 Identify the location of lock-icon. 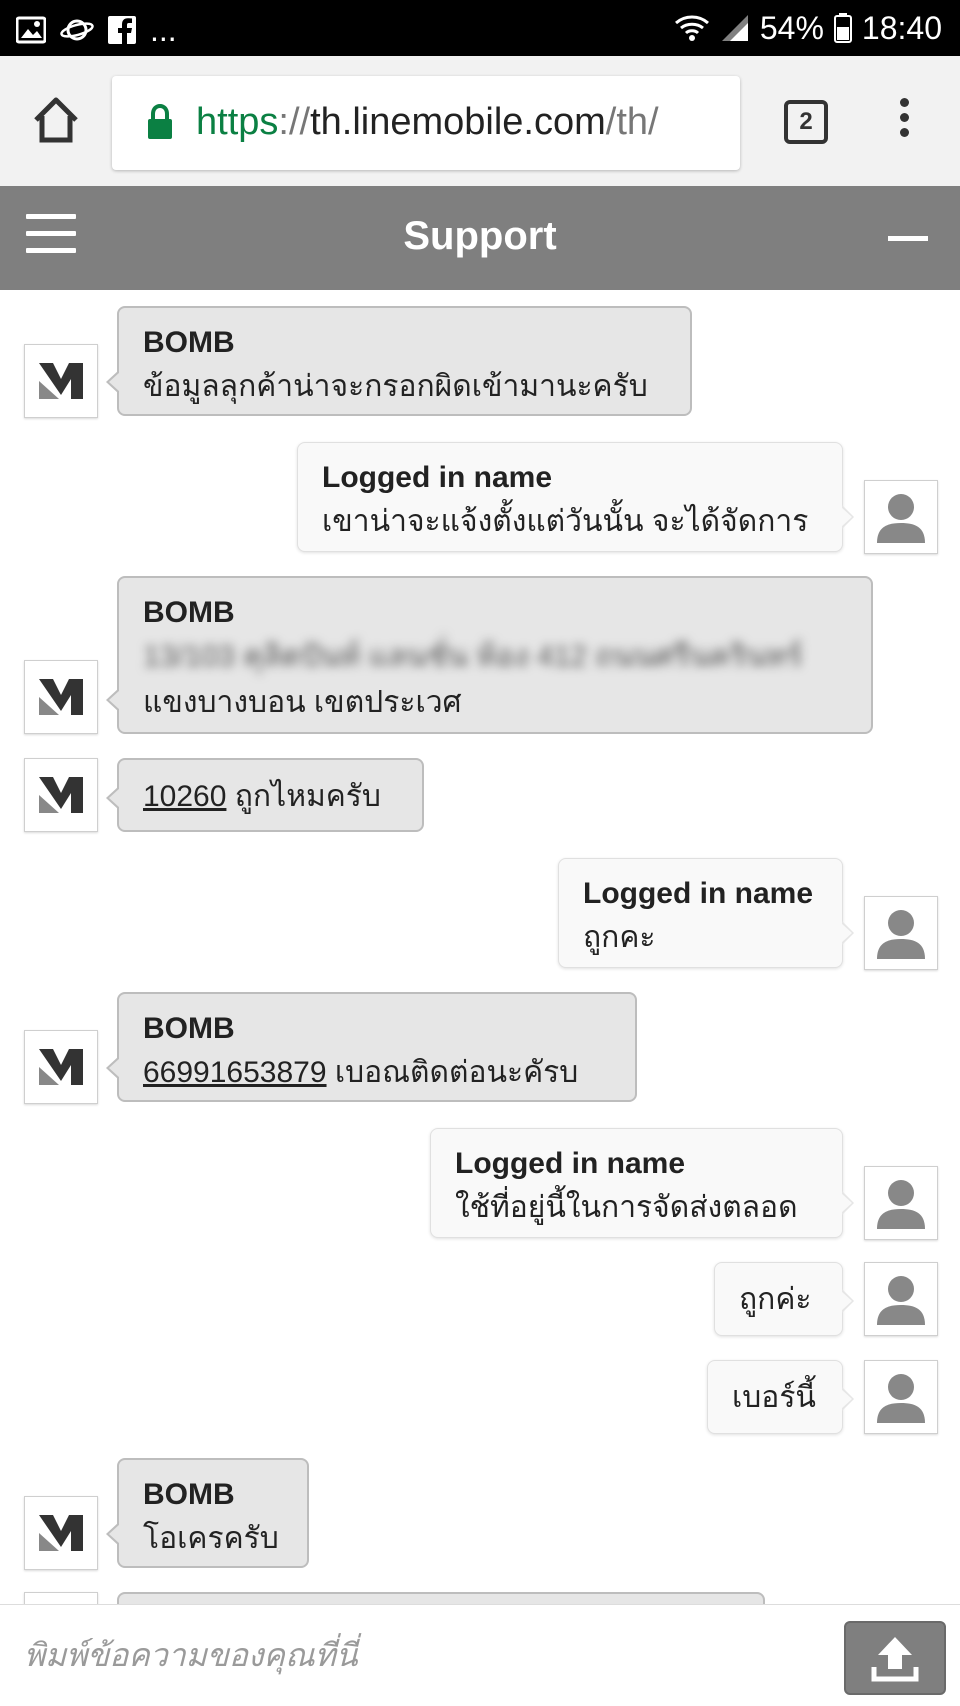
(160, 121).